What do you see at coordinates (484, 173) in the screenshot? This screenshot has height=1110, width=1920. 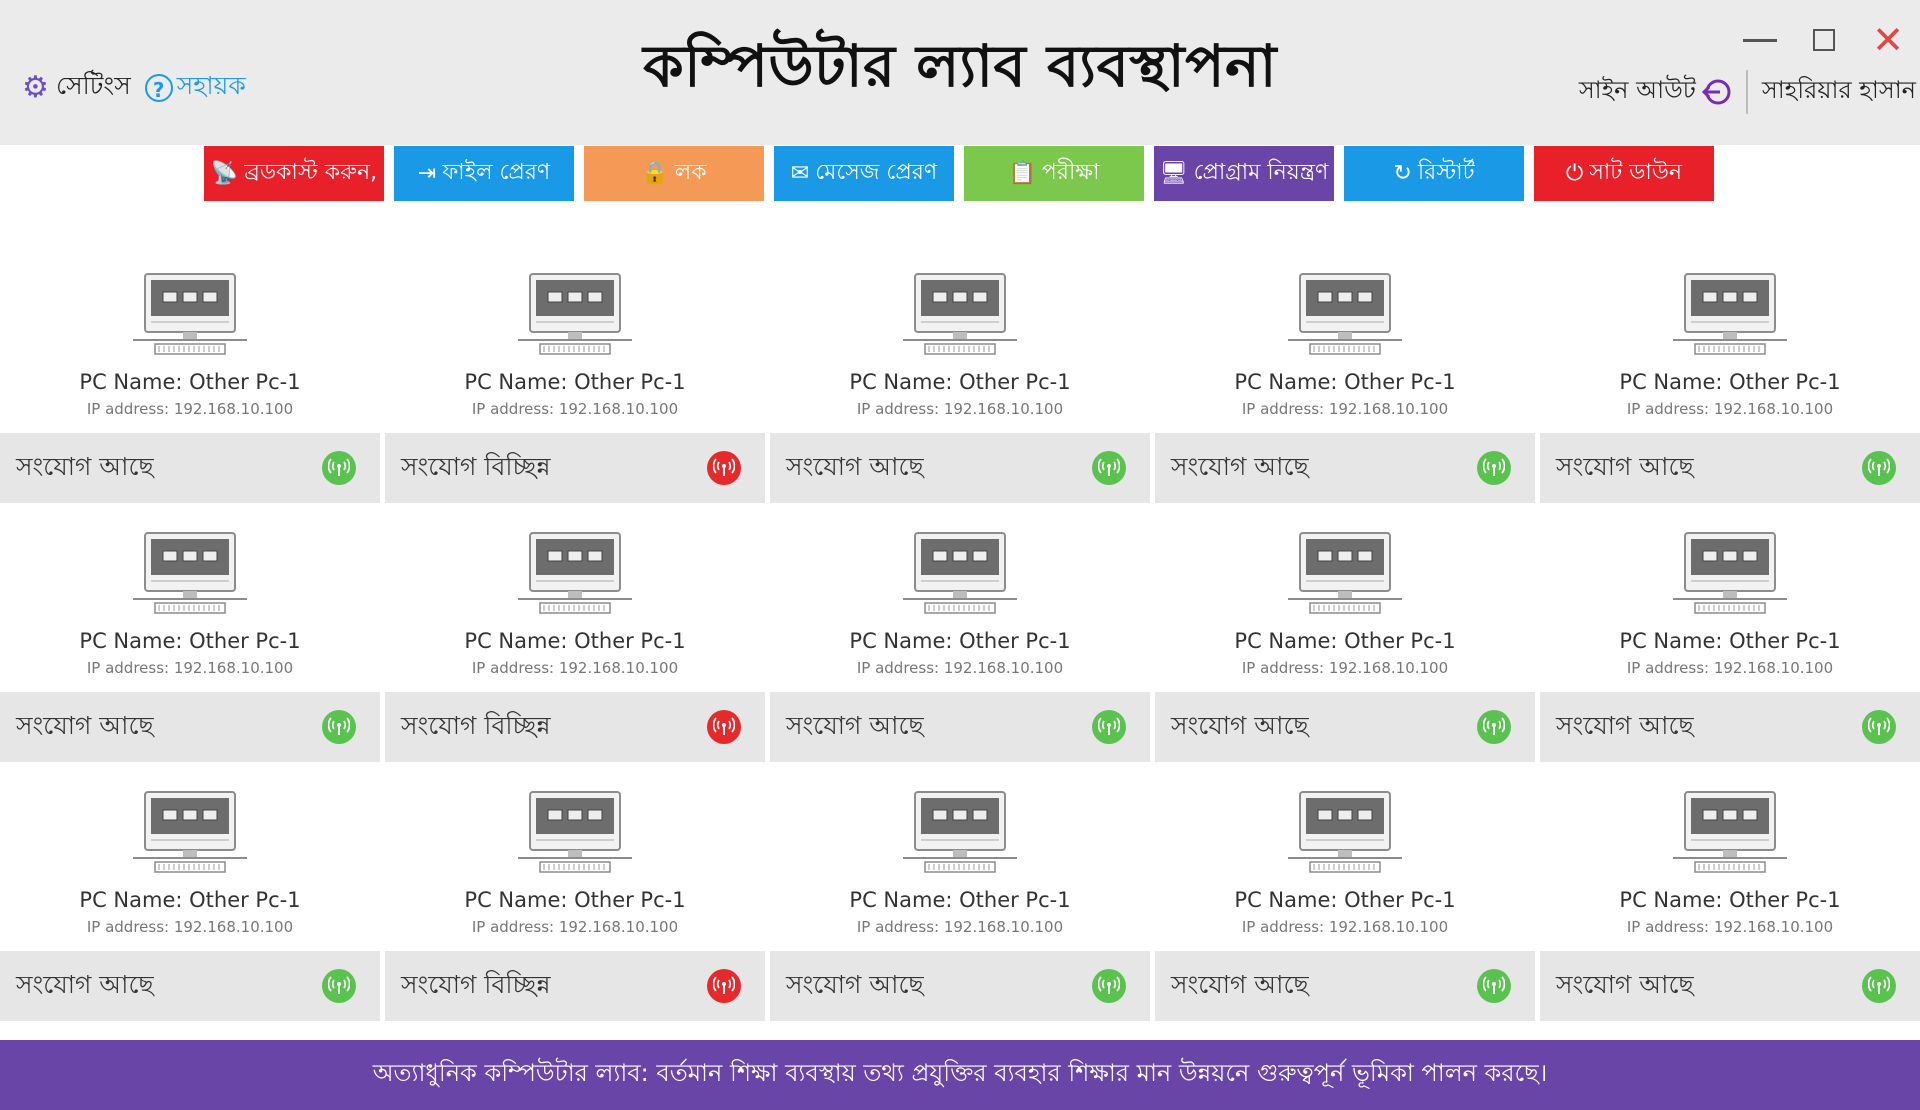 I see `file-send-button: ⇥ ফাইল প্রেরণ` at bounding box center [484, 173].